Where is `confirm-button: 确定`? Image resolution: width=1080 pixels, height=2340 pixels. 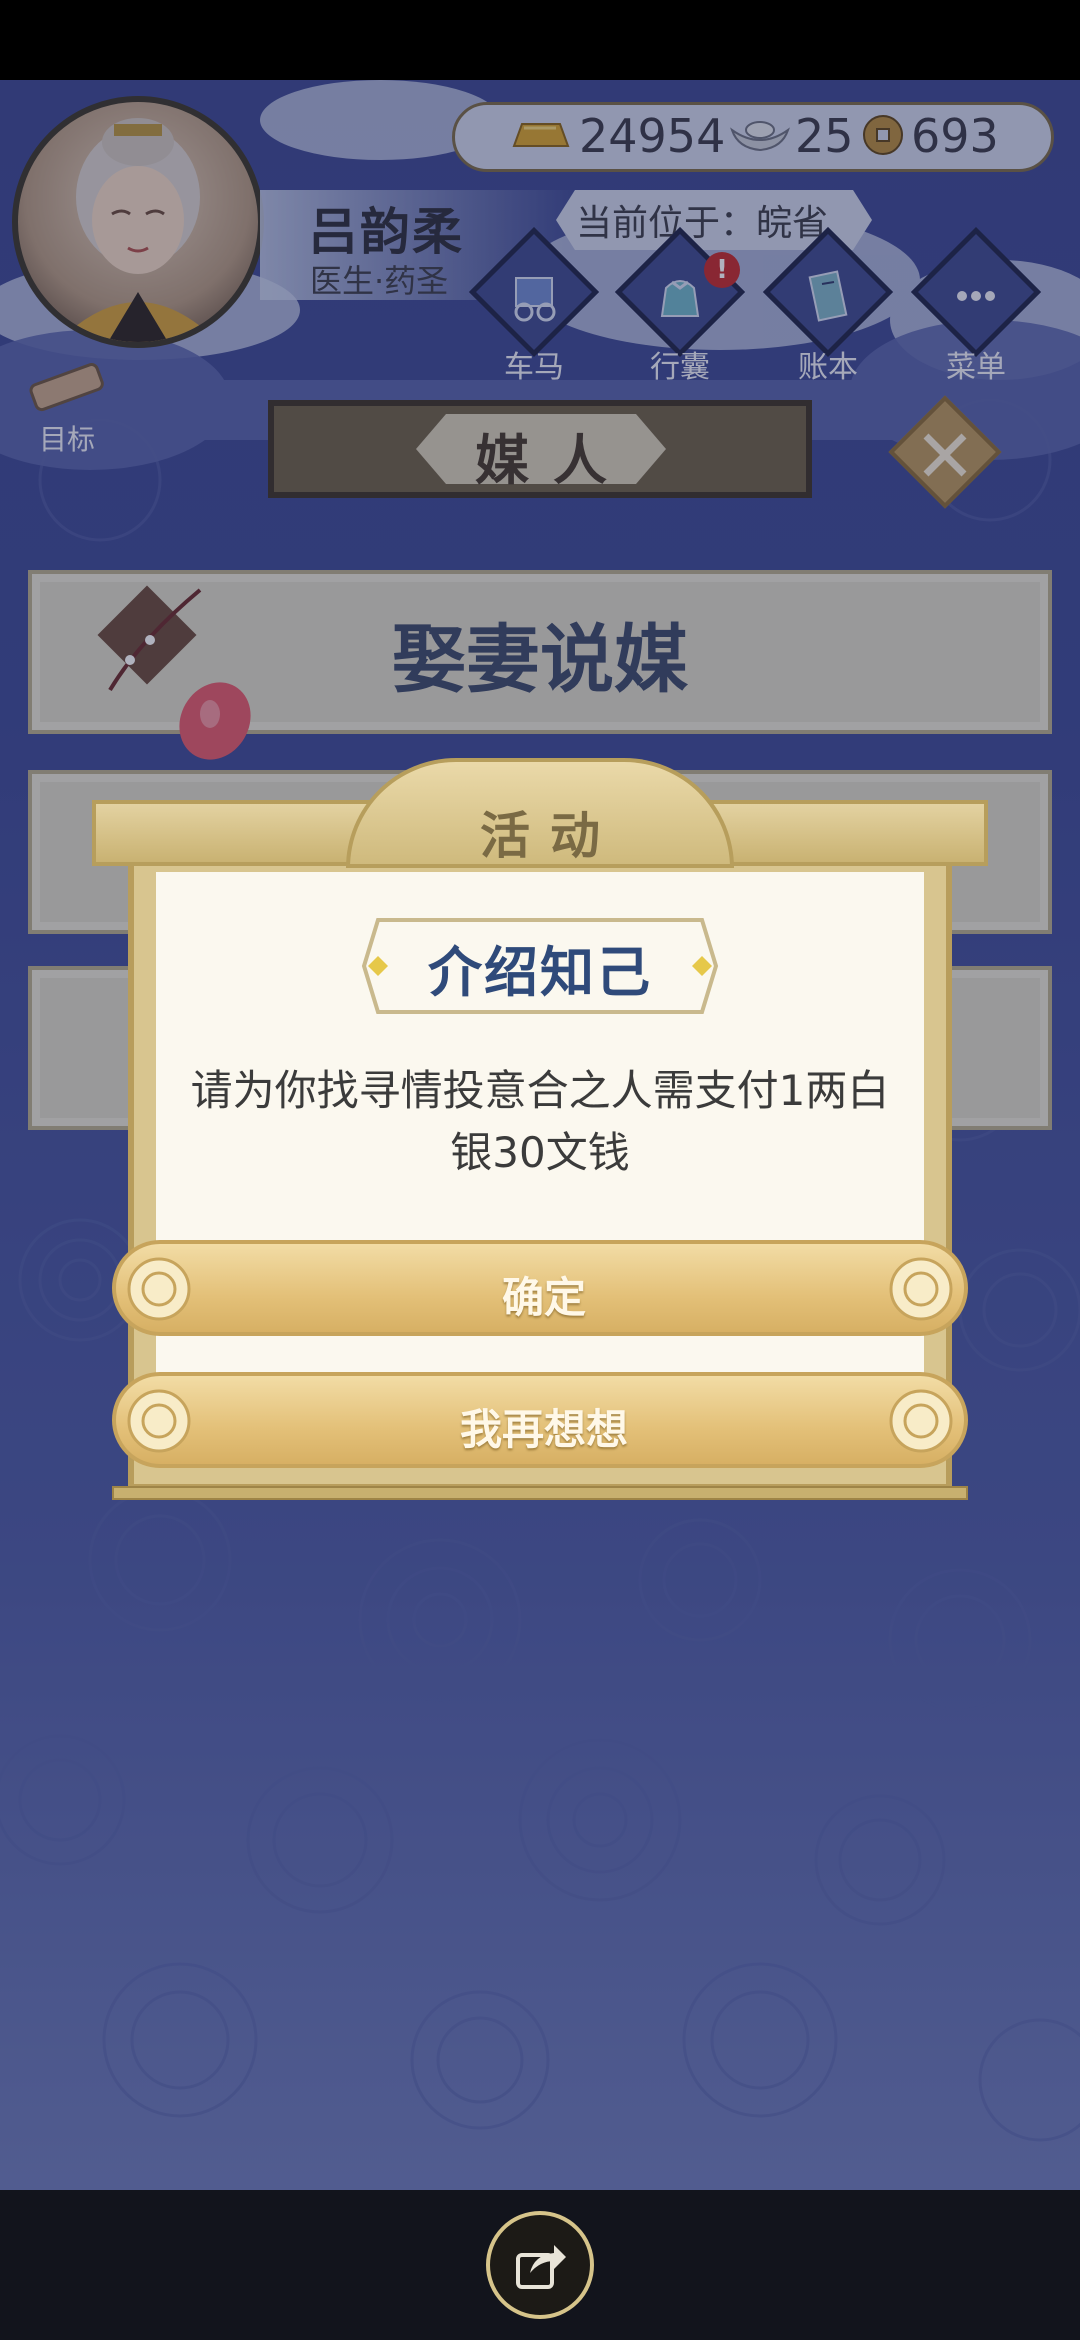
confirm-button: 确定 is located at coordinates (540, 1288).